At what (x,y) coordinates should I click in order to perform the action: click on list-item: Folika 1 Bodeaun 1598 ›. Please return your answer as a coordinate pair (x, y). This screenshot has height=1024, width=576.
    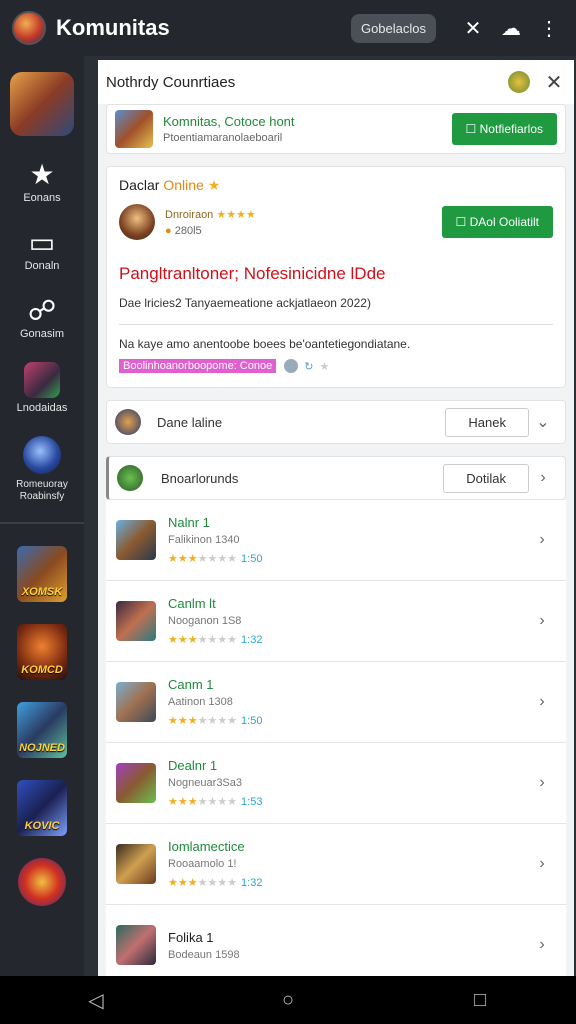
    Looking at the image, I should click on (336, 940).